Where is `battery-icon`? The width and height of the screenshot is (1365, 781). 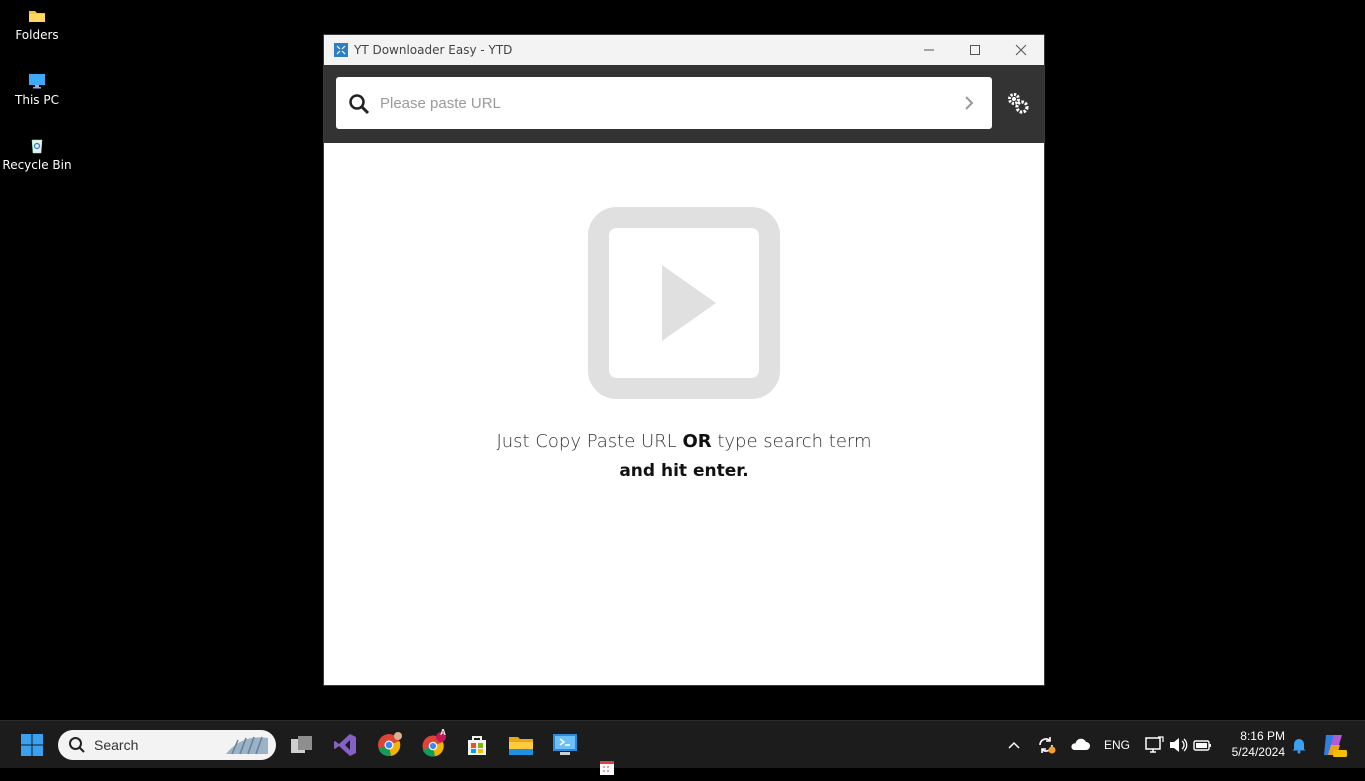
battery-icon is located at coordinates (1202, 745).